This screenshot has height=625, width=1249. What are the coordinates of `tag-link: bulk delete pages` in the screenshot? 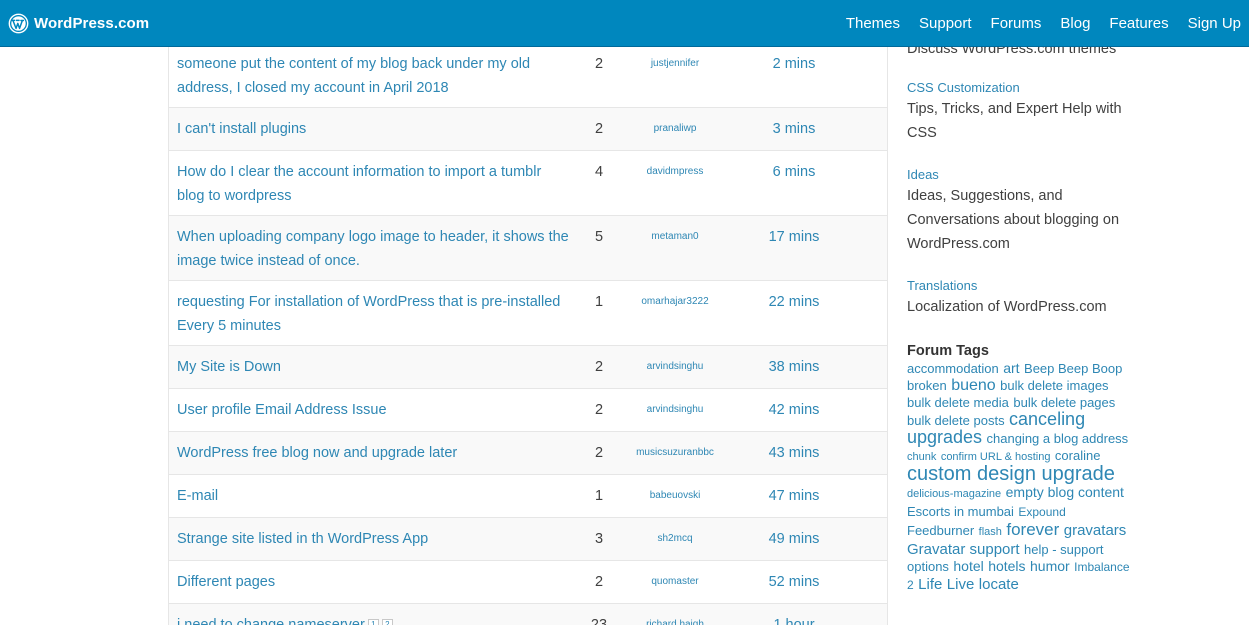 It's located at (1064, 402).